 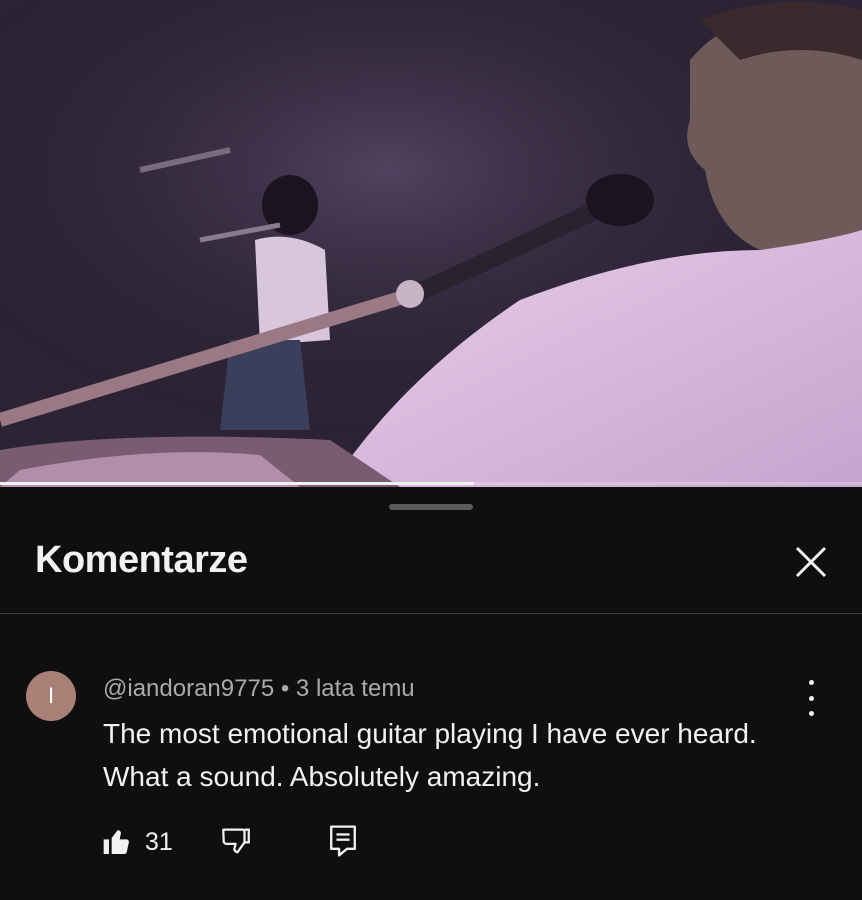 I want to click on drag-handle, so click(x=431, y=507).